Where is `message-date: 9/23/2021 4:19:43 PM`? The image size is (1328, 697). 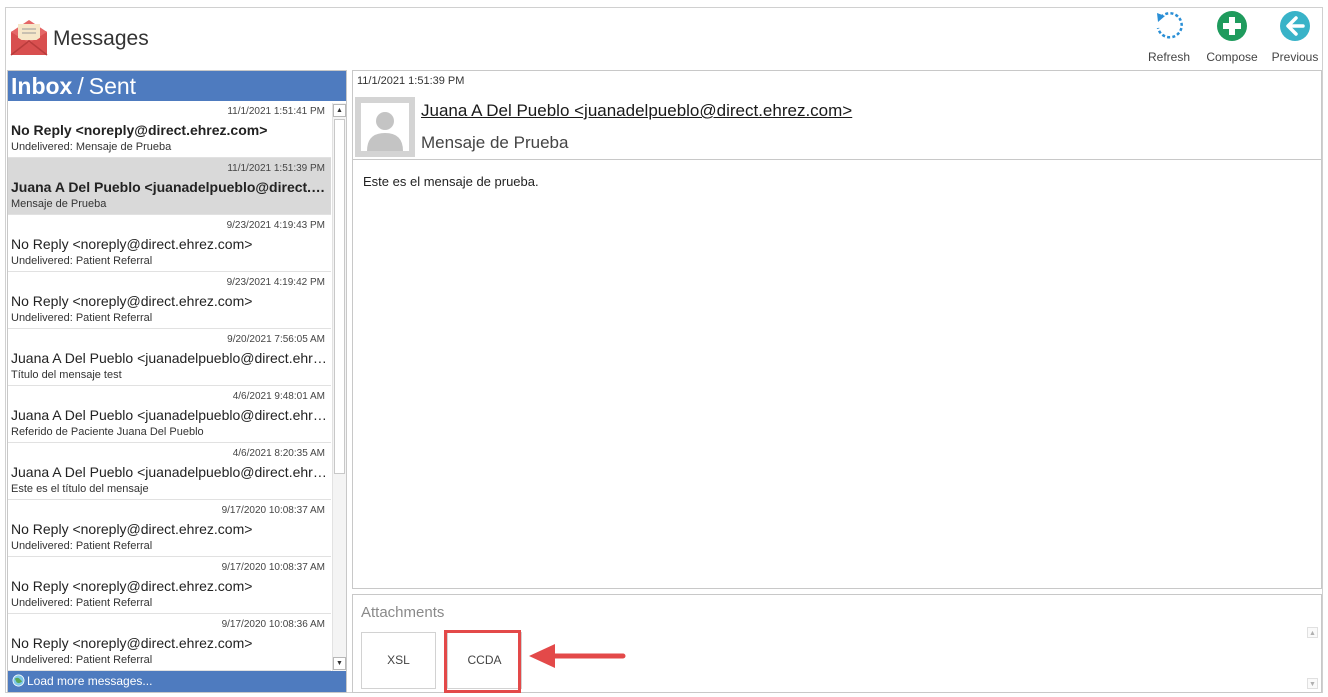 message-date: 9/23/2021 4:19:43 PM is located at coordinates (275, 225).